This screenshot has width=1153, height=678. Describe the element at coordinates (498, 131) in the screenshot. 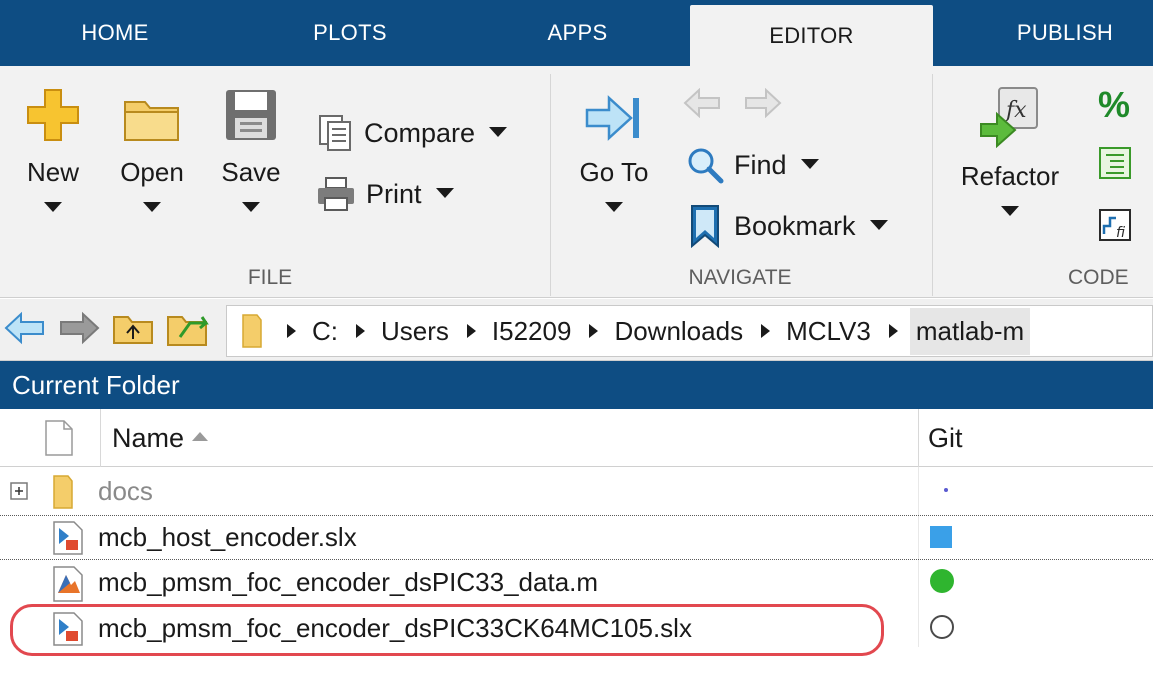

I see `compare-dropdown-caret` at that location.